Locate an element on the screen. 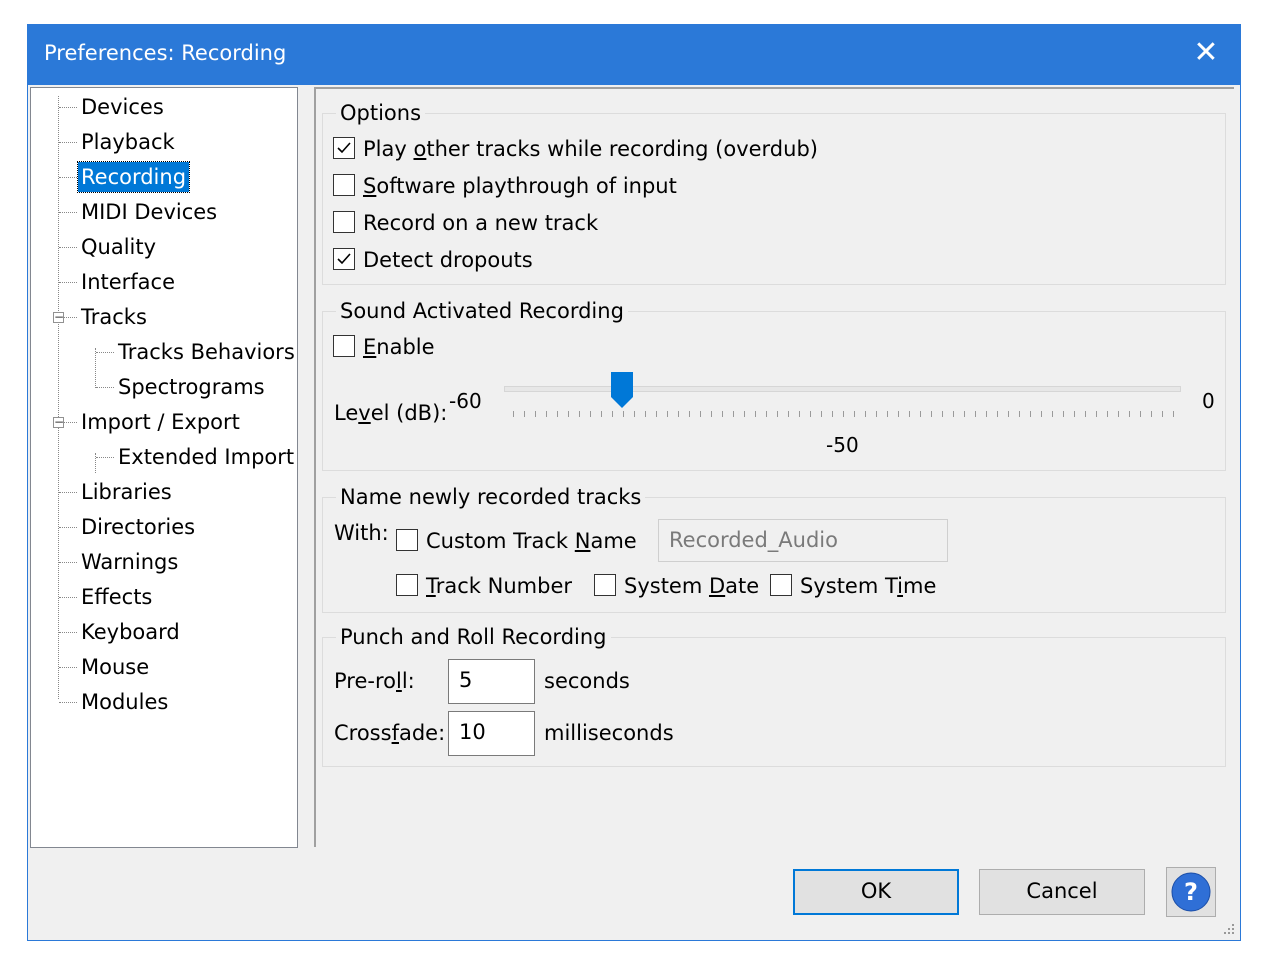 The image size is (1268, 976). track-number-checkbox: Track Number is located at coordinates (484, 586).